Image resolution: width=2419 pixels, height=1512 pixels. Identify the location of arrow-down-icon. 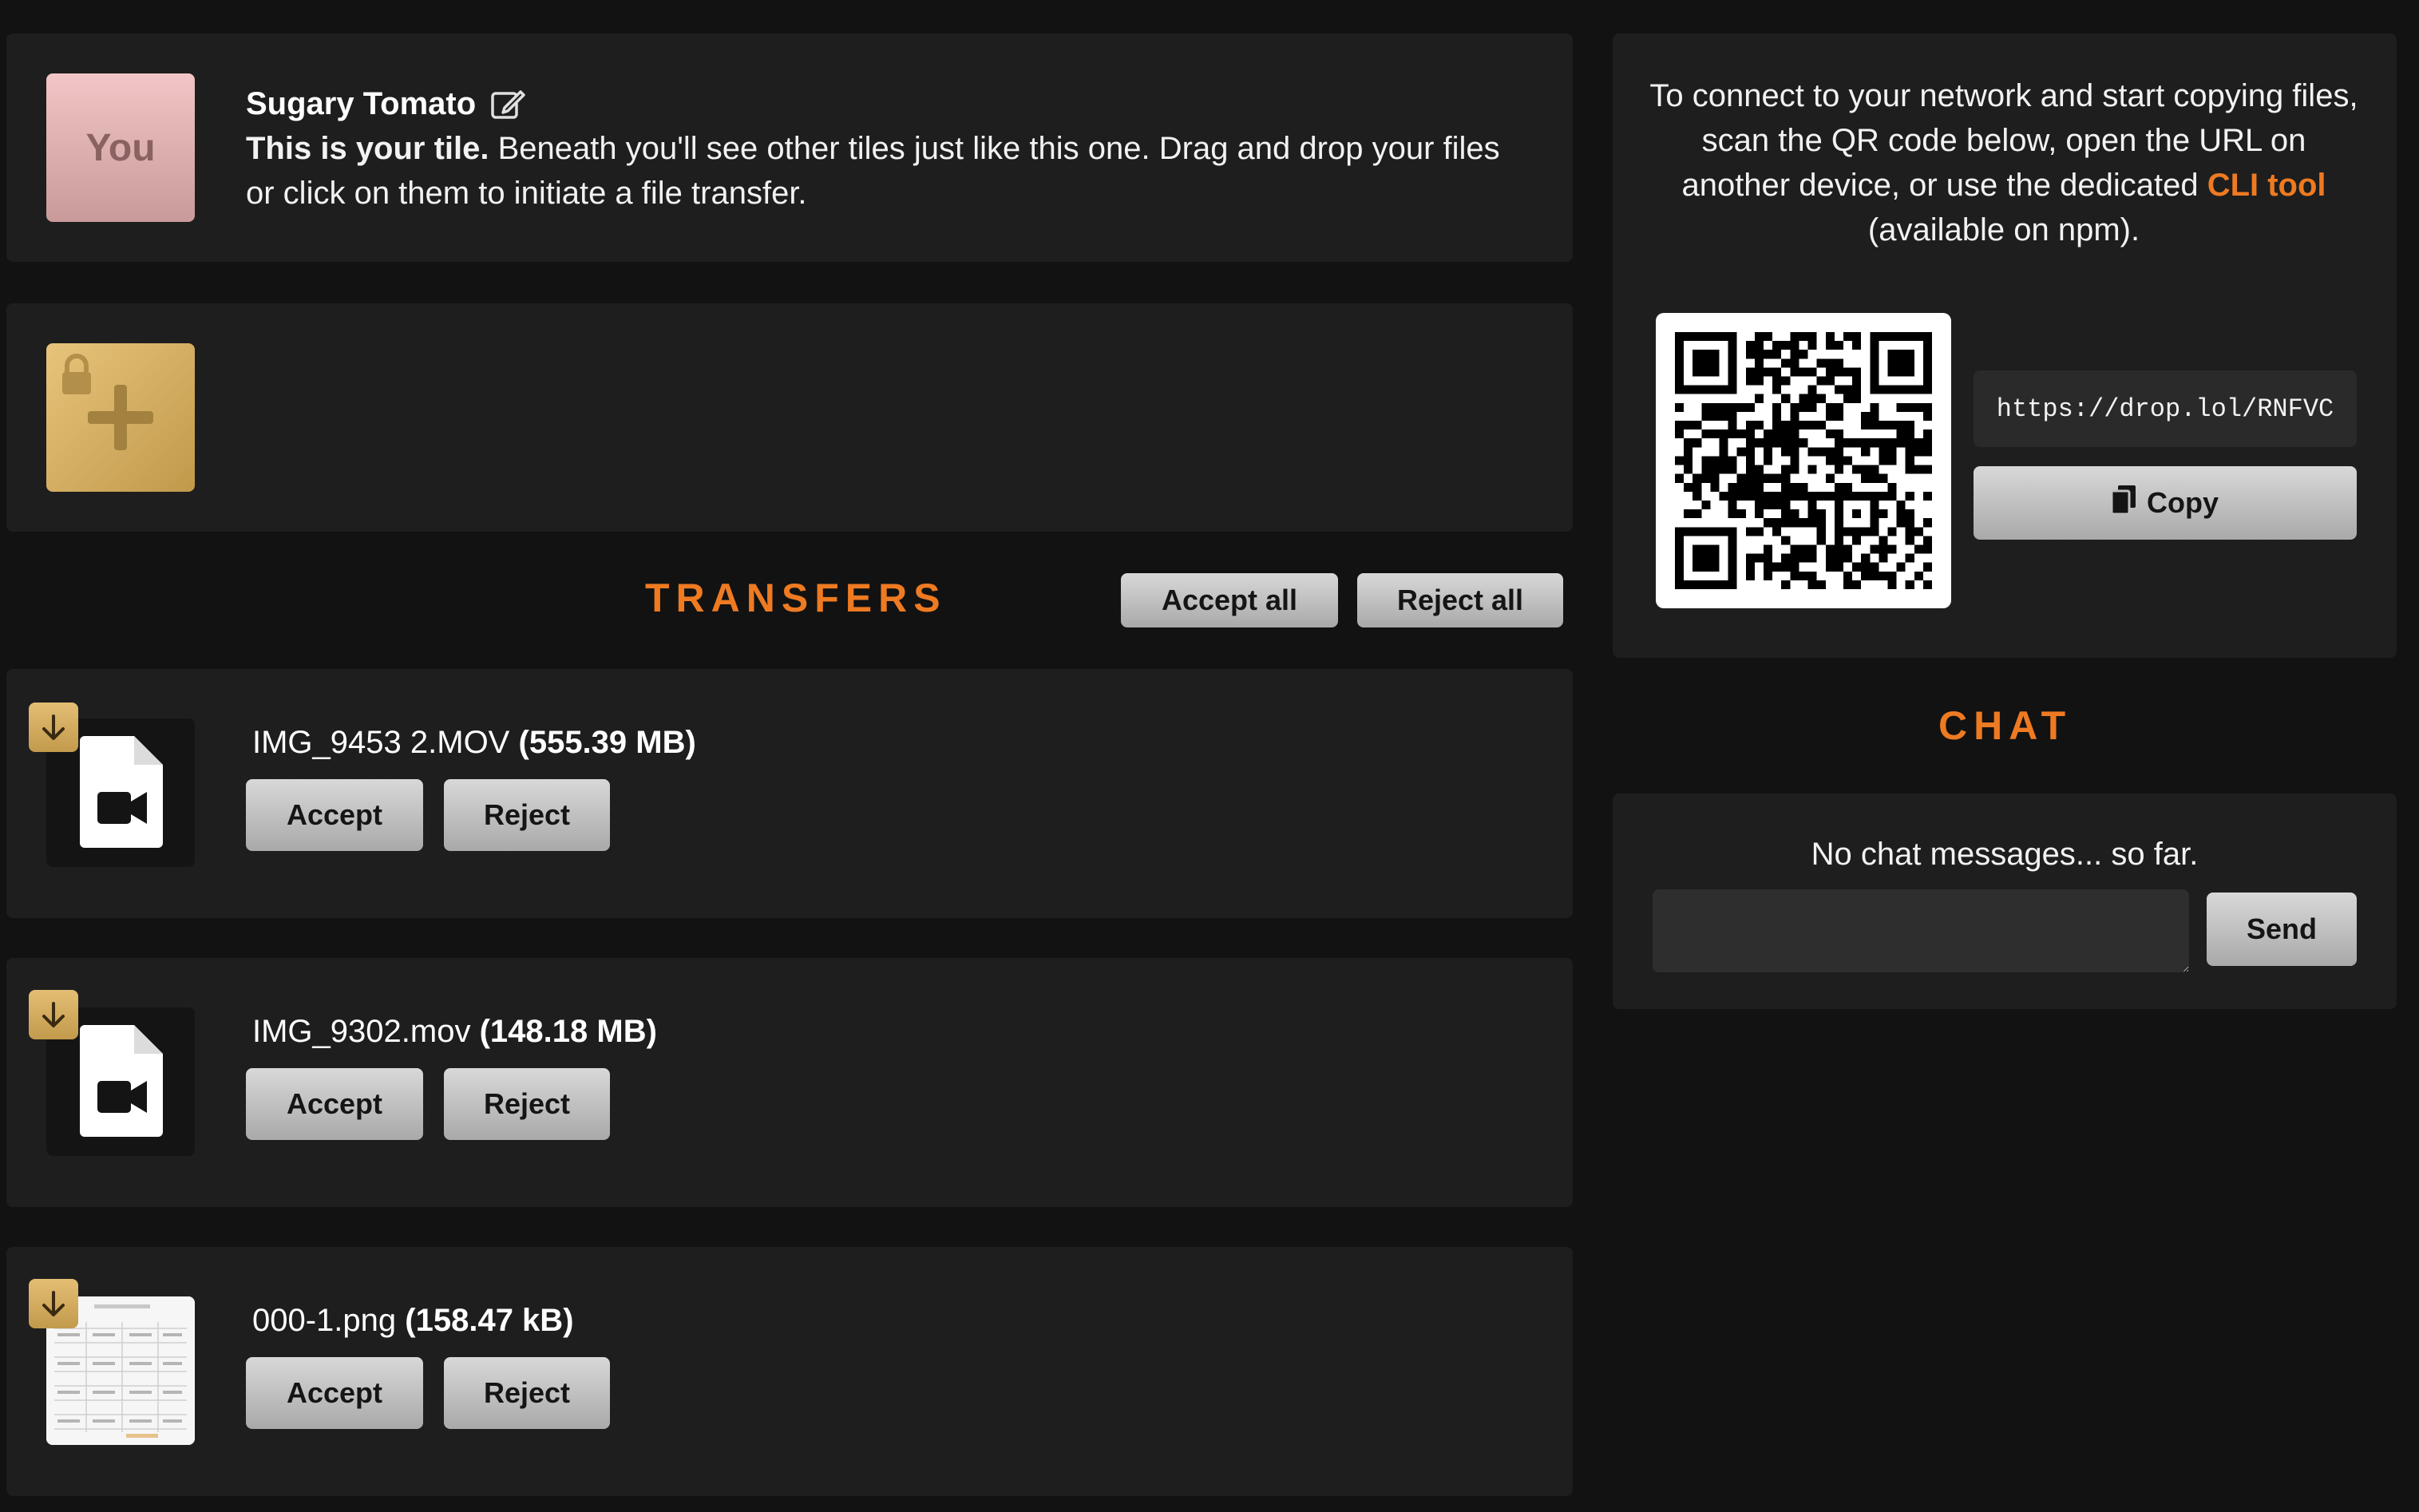
(53, 727).